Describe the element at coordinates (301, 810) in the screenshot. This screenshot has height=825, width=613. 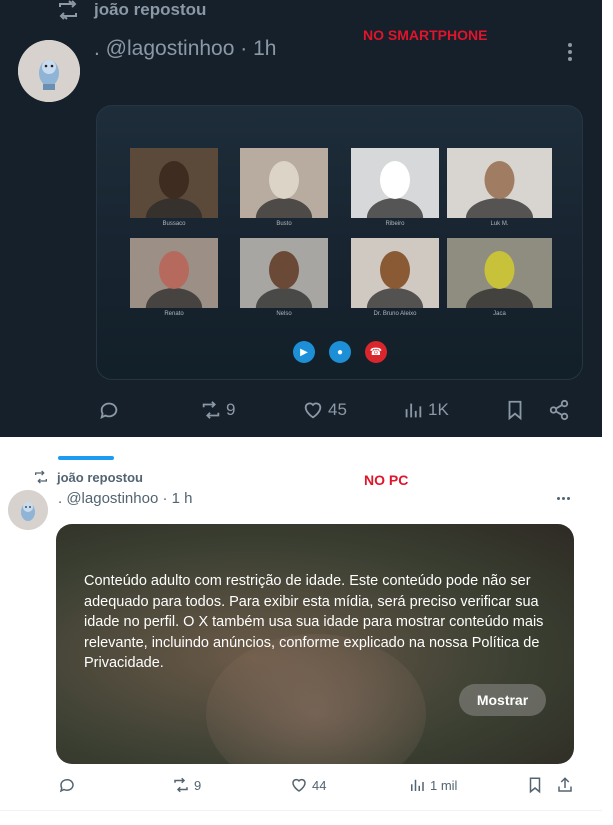
I see `divider` at that location.